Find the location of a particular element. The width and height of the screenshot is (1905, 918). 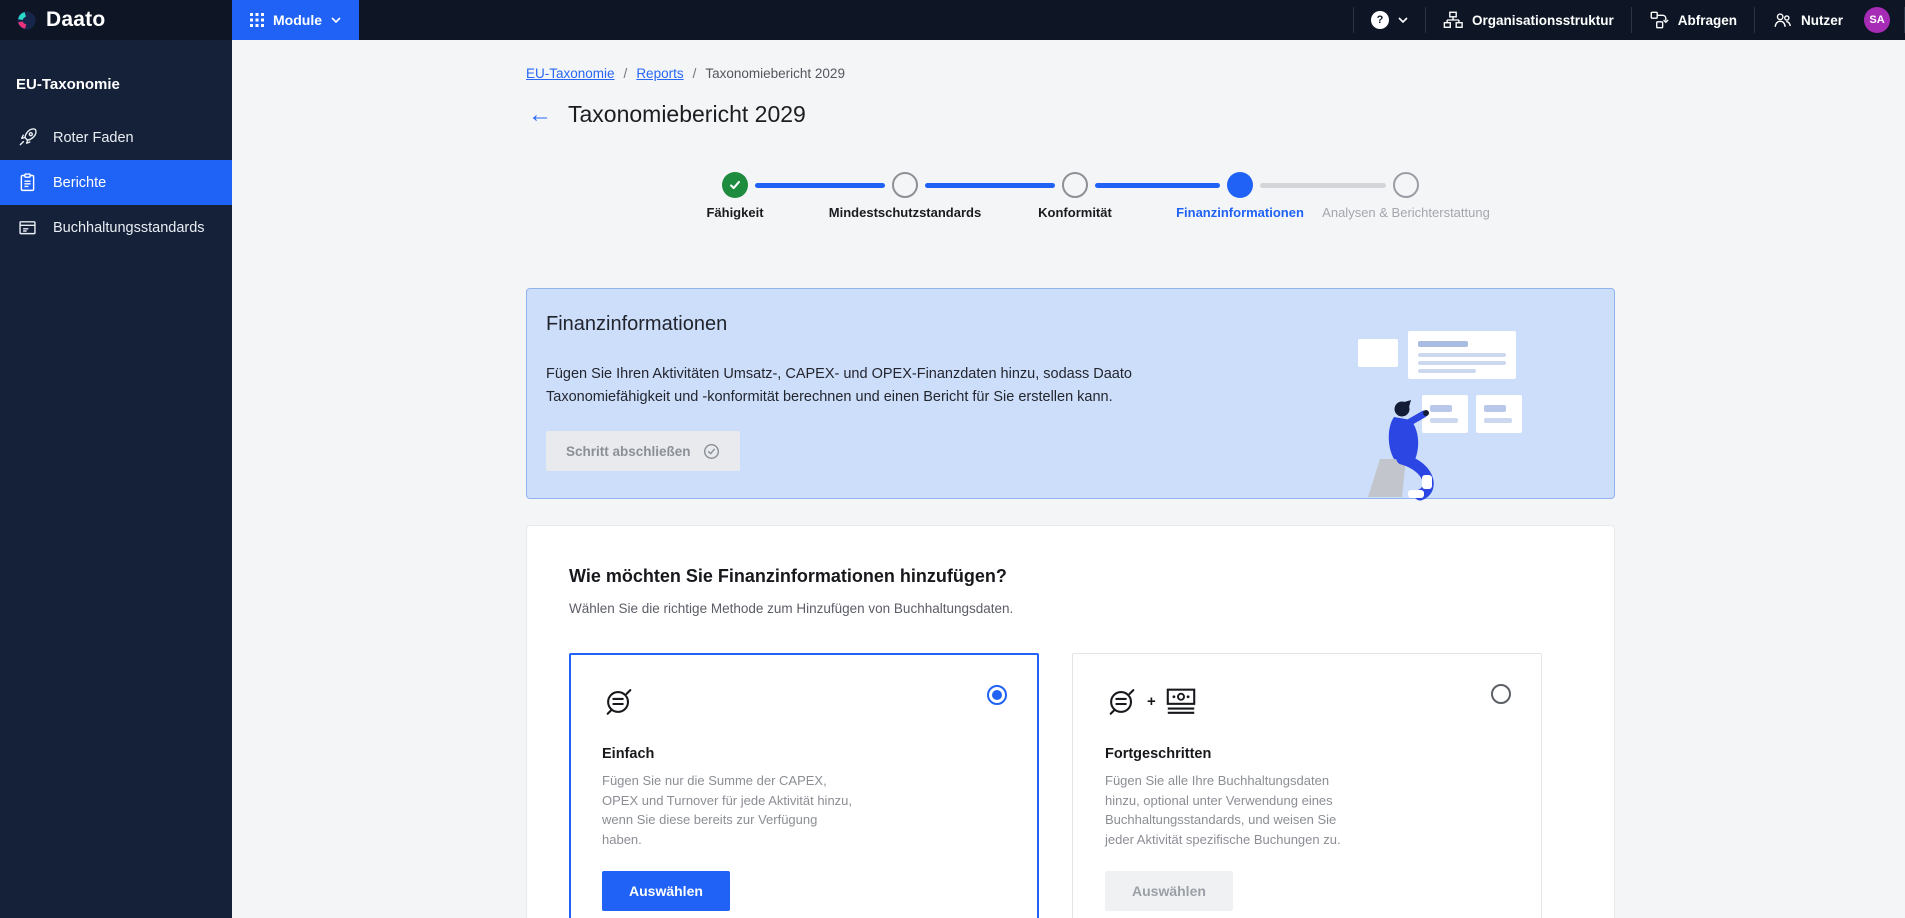

step-label: Analysen & Berichterstattung is located at coordinates (1406, 213).